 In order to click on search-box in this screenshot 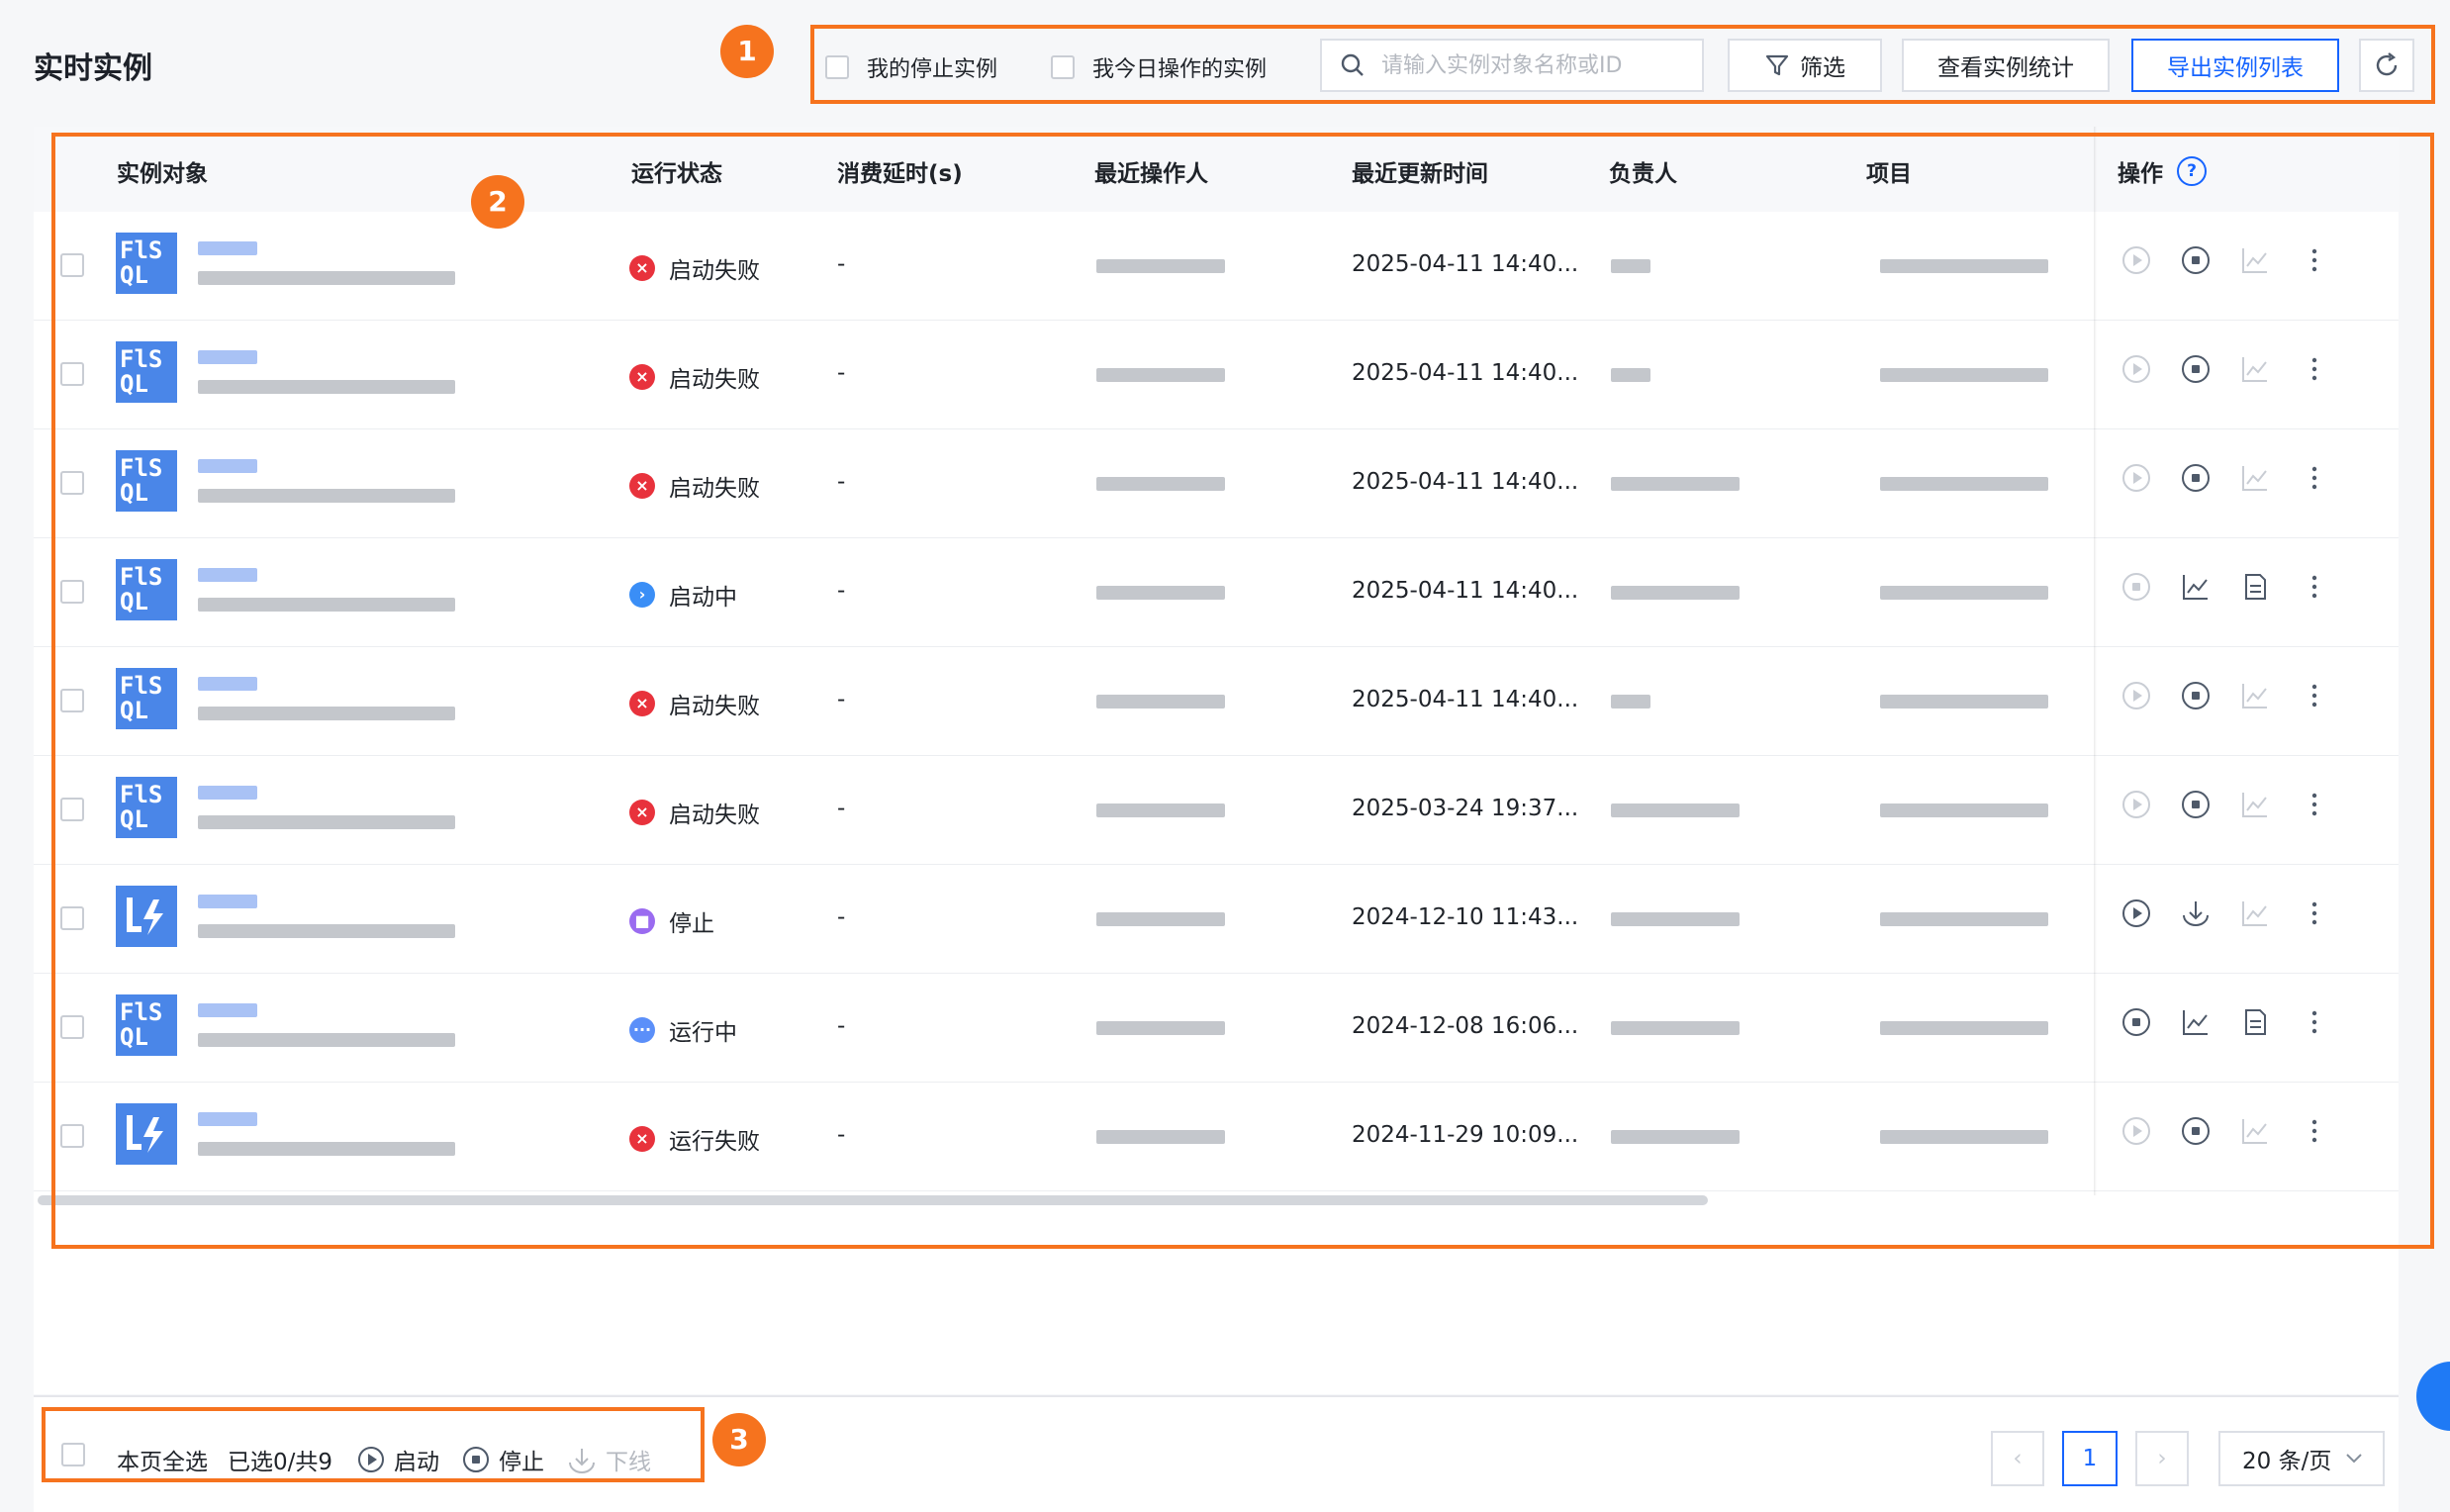, I will do `click(1512, 65)`.